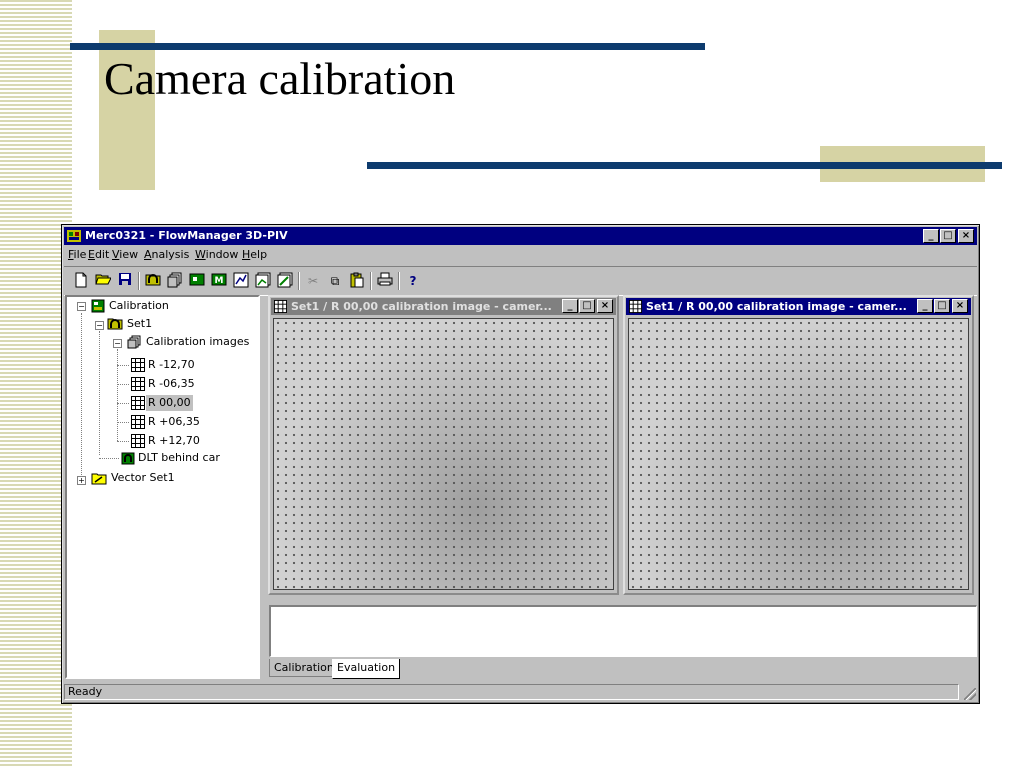 The image size is (1024, 768). I want to click on help-icon: ?, so click(413, 281).